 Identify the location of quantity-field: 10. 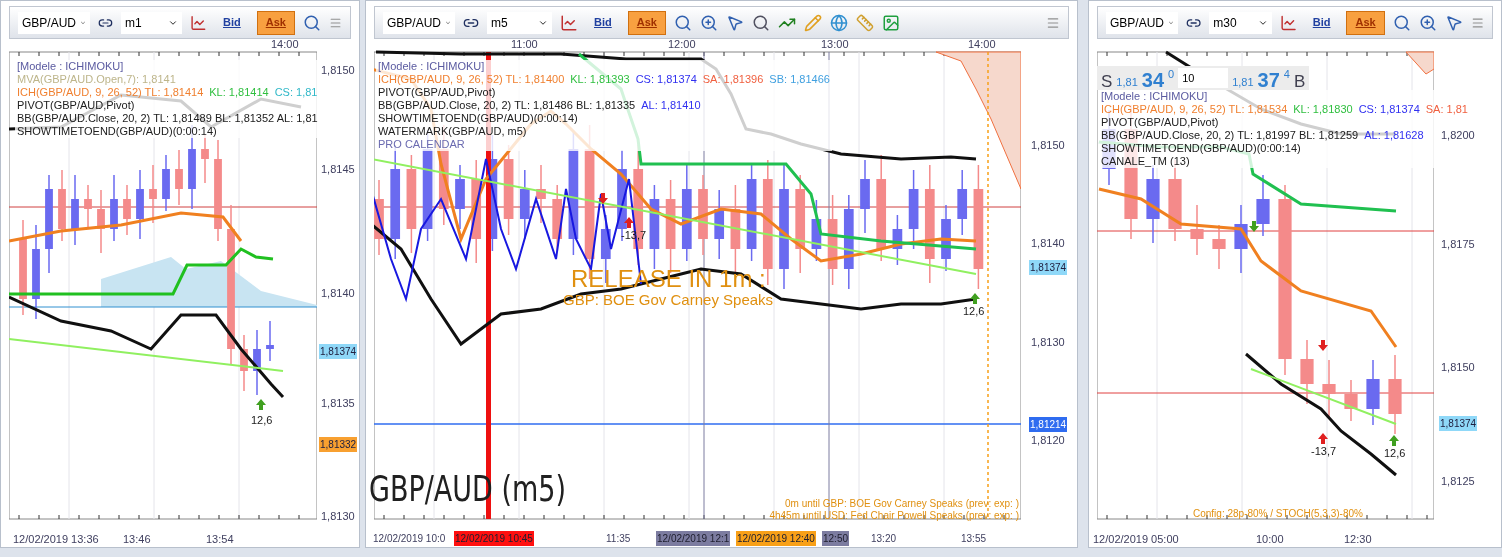
(1203, 78).